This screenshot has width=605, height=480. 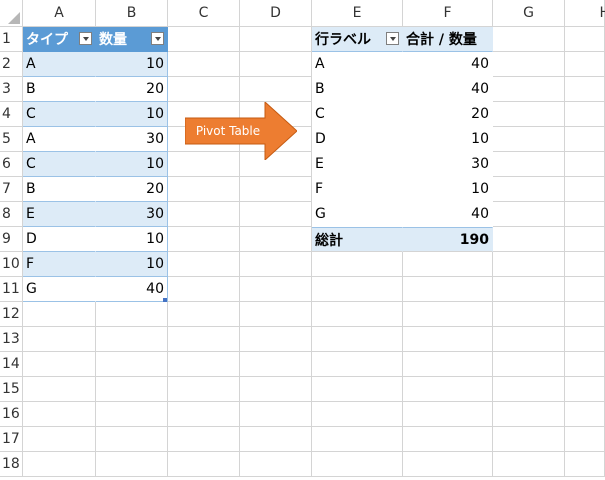 What do you see at coordinates (357, 64) in the screenshot?
I see `pivot-row-label: A` at bounding box center [357, 64].